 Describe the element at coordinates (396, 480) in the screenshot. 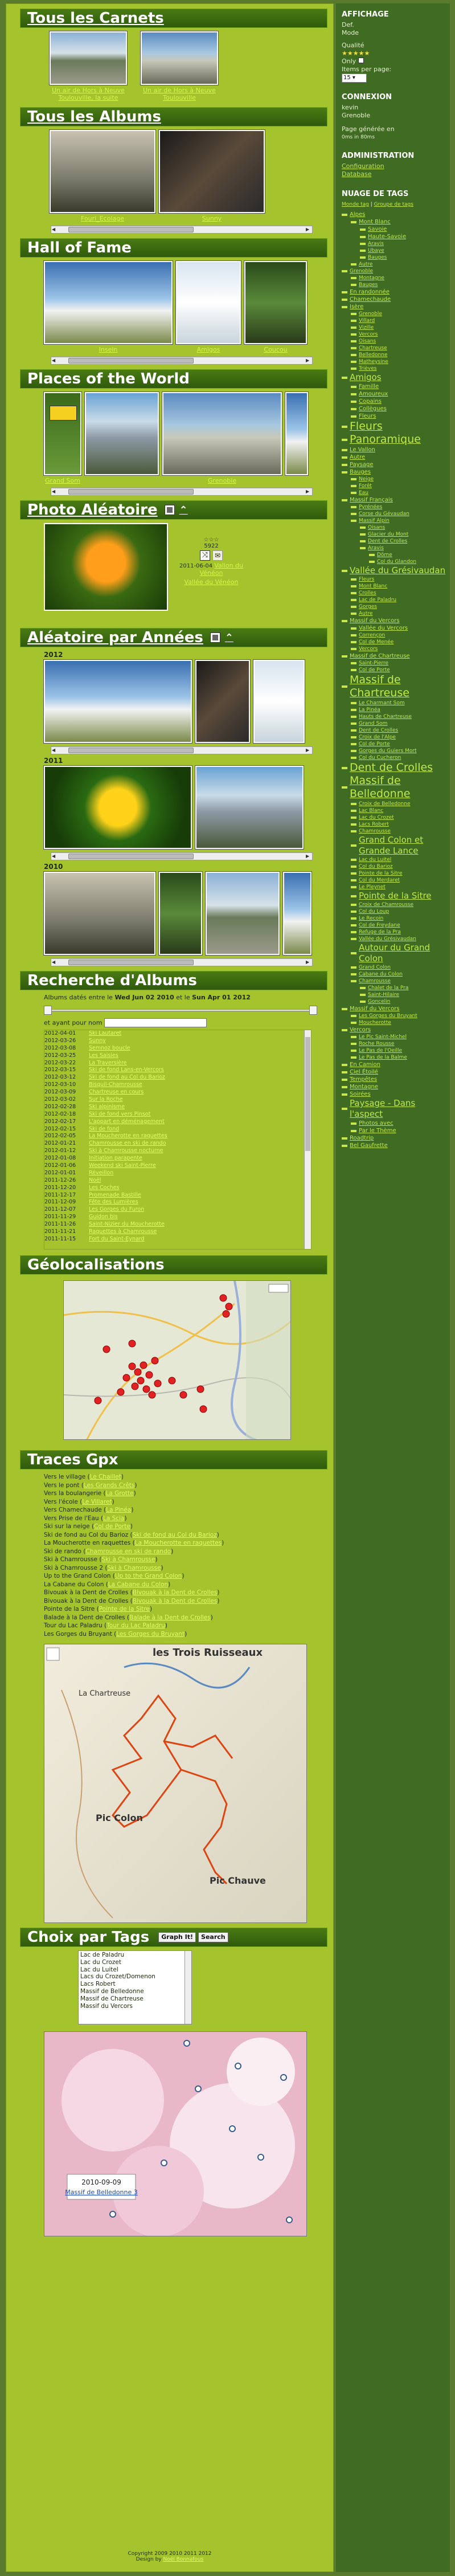

I see `tag-tree-item: Neige` at that location.